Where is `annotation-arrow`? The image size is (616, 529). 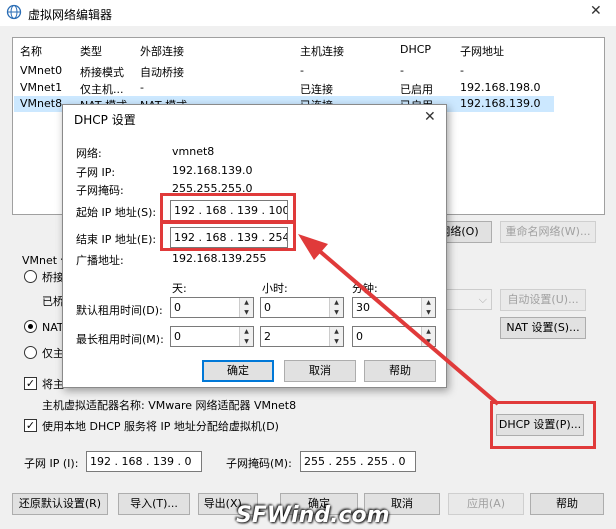
annotation-arrow is located at coordinates (399, 320).